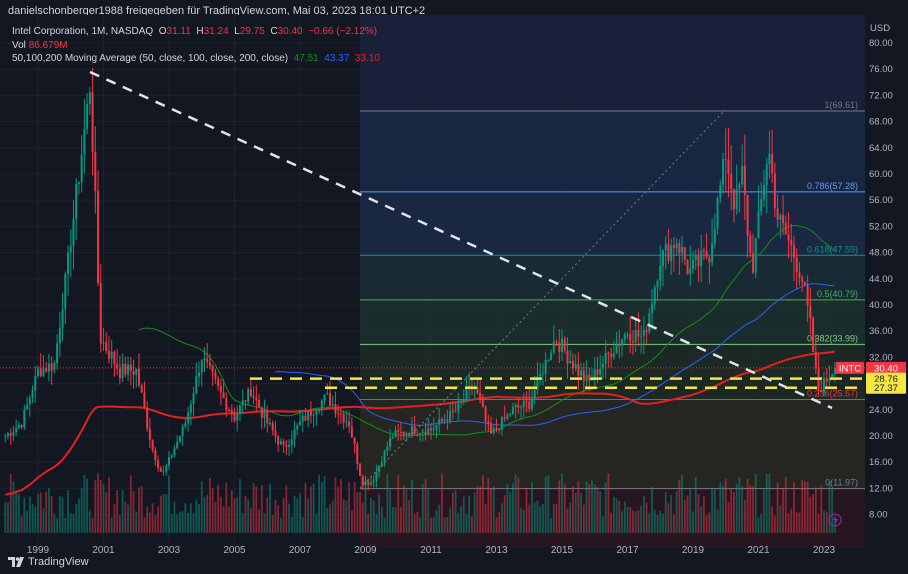 Image resolution: width=908 pixels, height=574 pixels. I want to click on price-tick-label: 20.00, so click(881, 436).